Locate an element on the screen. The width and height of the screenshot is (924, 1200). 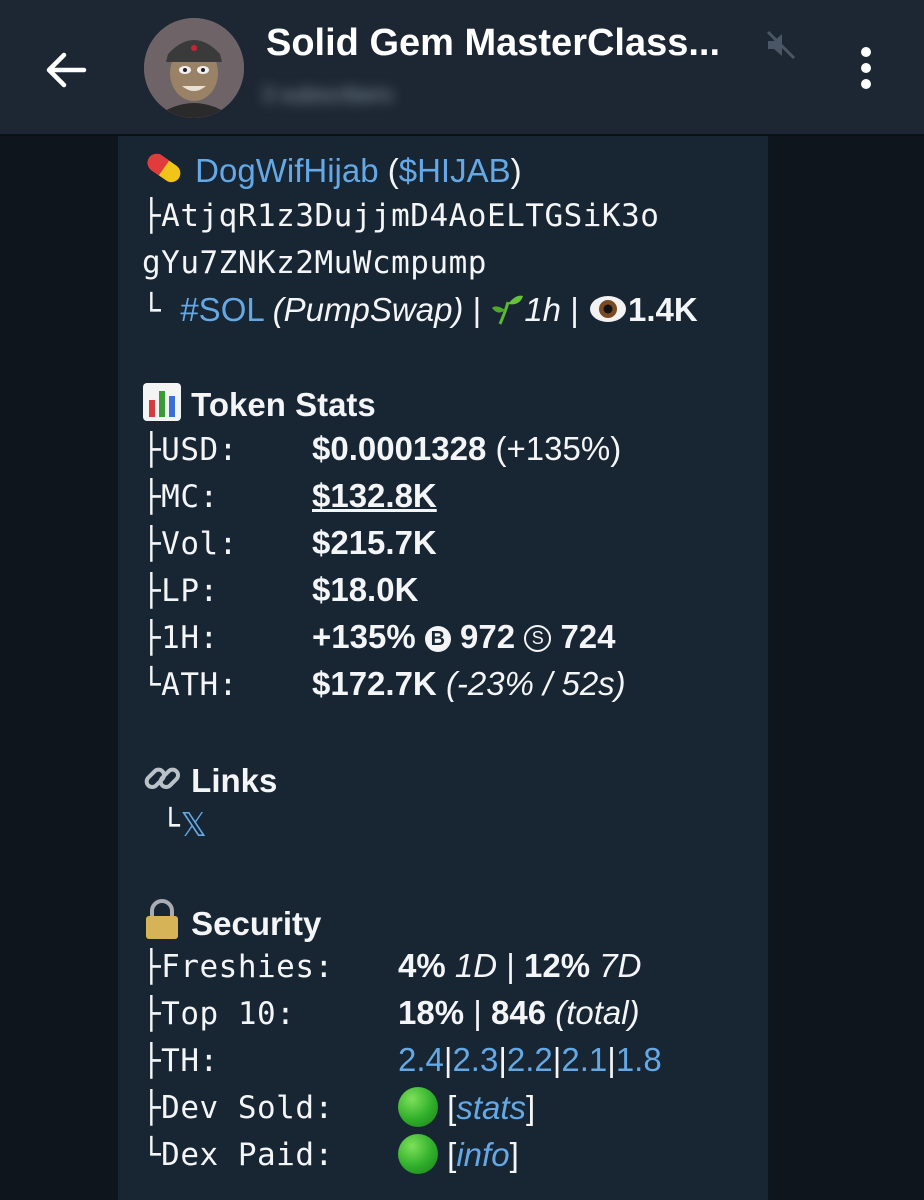
sell-icon: S is located at coordinates (538, 638).